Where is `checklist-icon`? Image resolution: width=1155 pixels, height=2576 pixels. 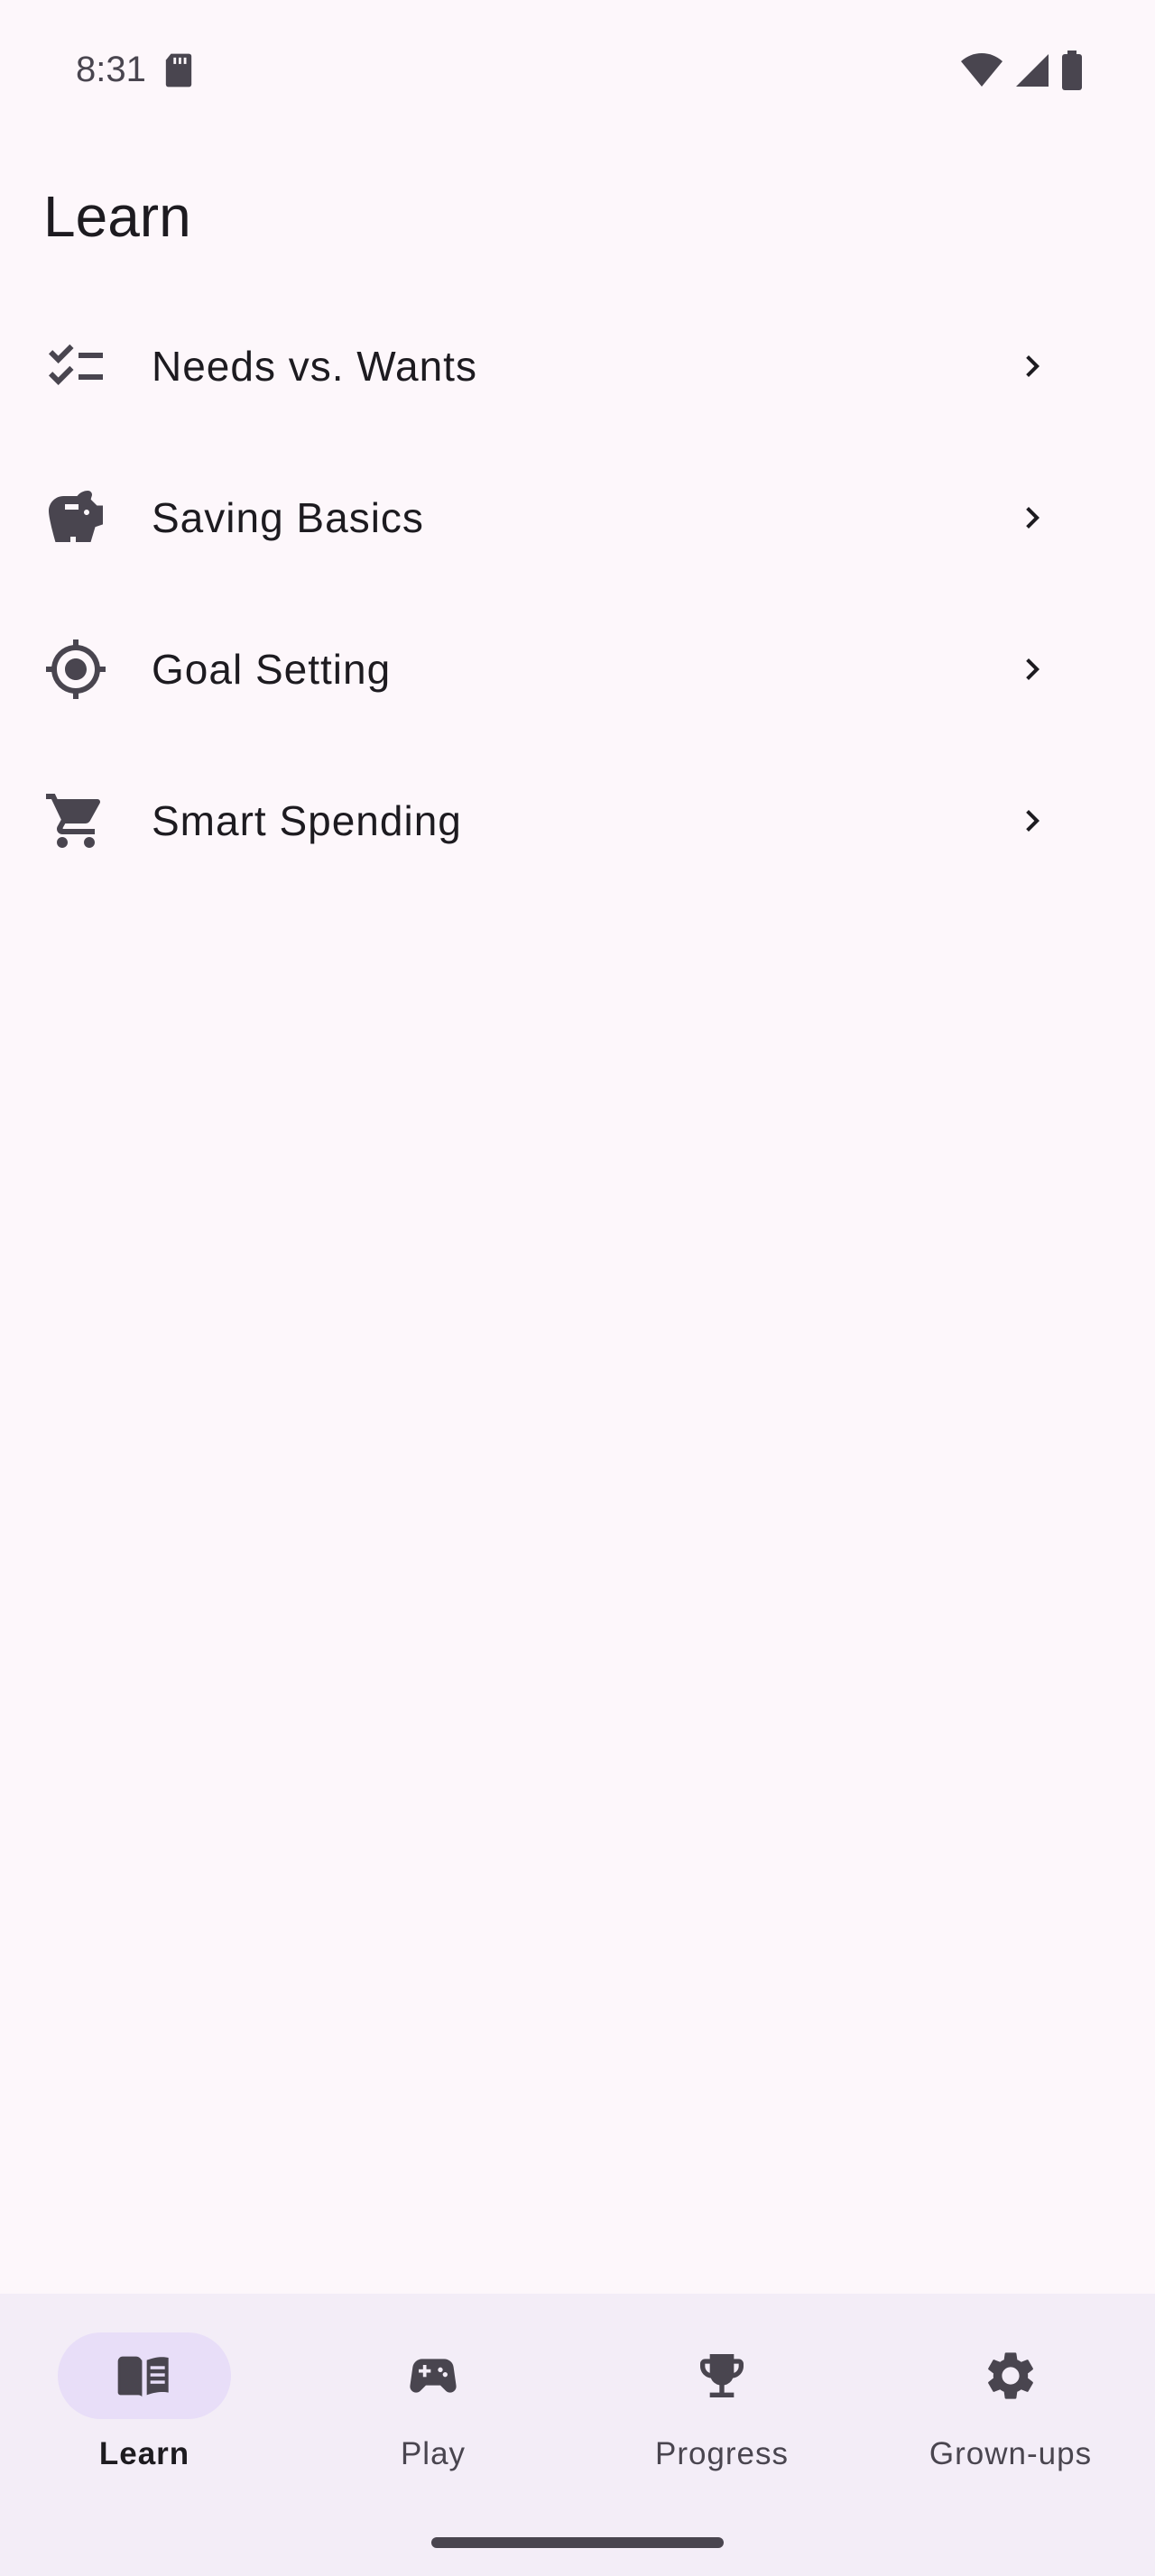
checklist-icon is located at coordinates (76, 364).